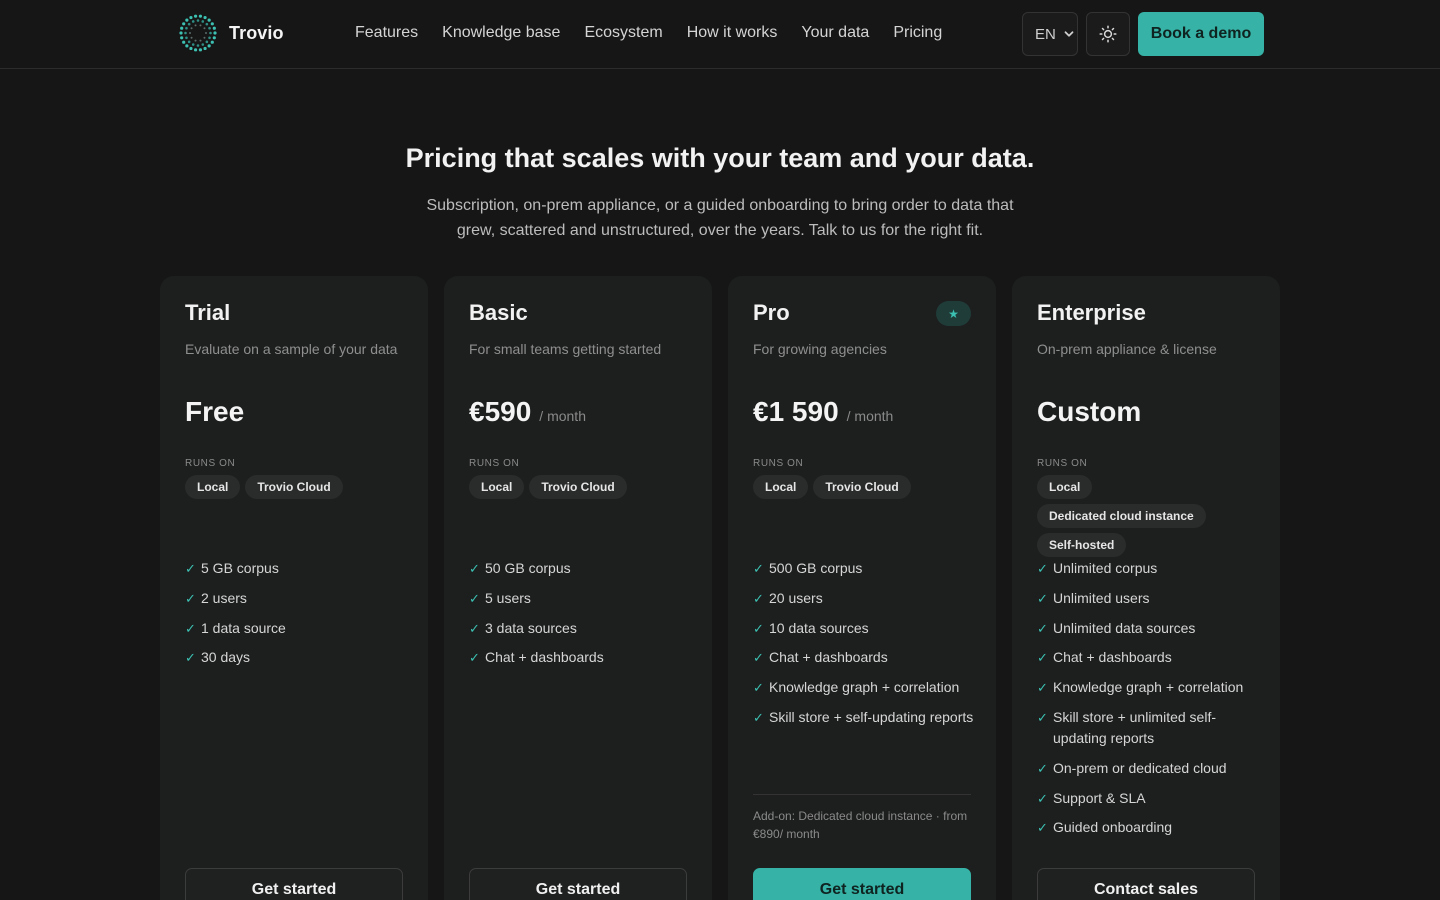  What do you see at coordinates (256, 32) in the screenshot?
I see `brand-name: Trovio` at bounding box center [256, 32].